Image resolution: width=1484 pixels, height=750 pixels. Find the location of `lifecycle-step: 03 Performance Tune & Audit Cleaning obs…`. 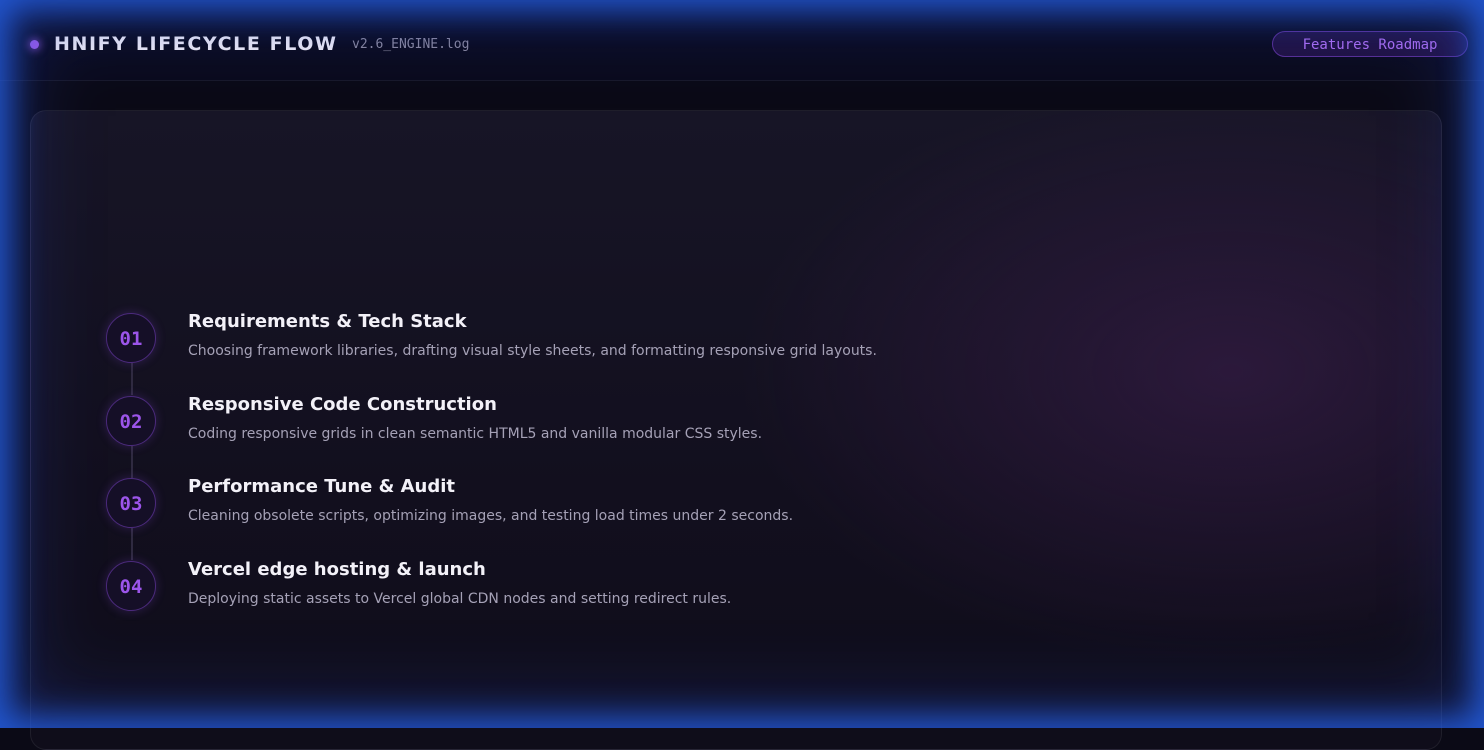

lifecycle-step: 03 Performance Tune & Audit Cleaning obs… is located at coordinates (656, 507).